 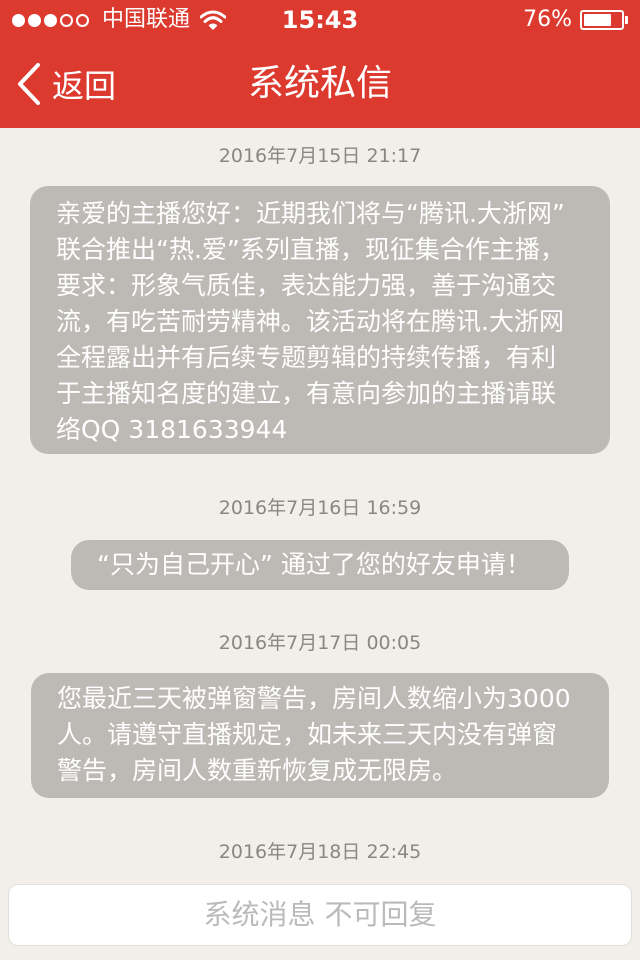 I want to click on message-line: 络QQ 3181633944, so click(x=172, y=429).